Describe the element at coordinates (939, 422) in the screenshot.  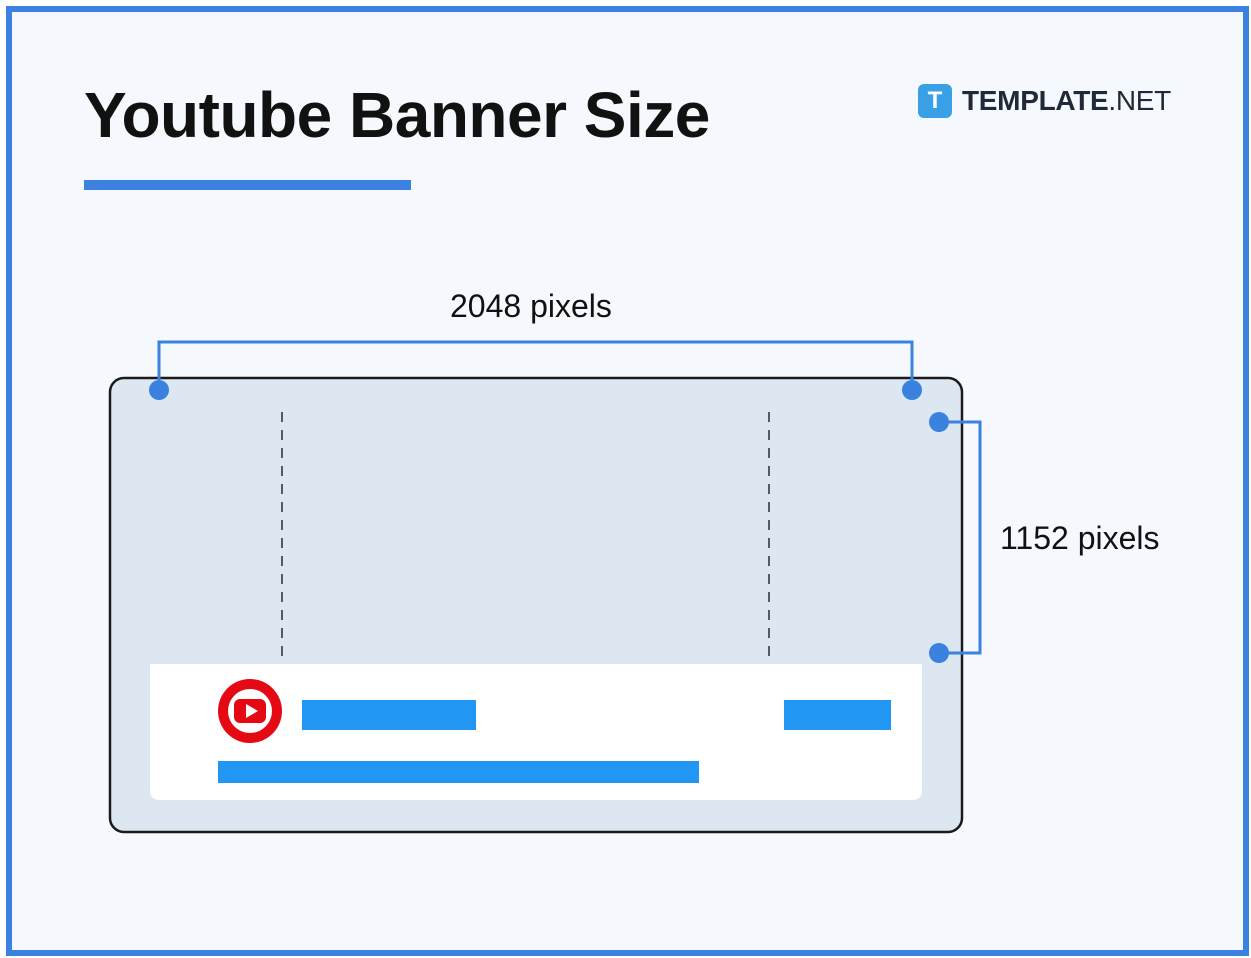
I see `height-bracket-start-dot` at that location.